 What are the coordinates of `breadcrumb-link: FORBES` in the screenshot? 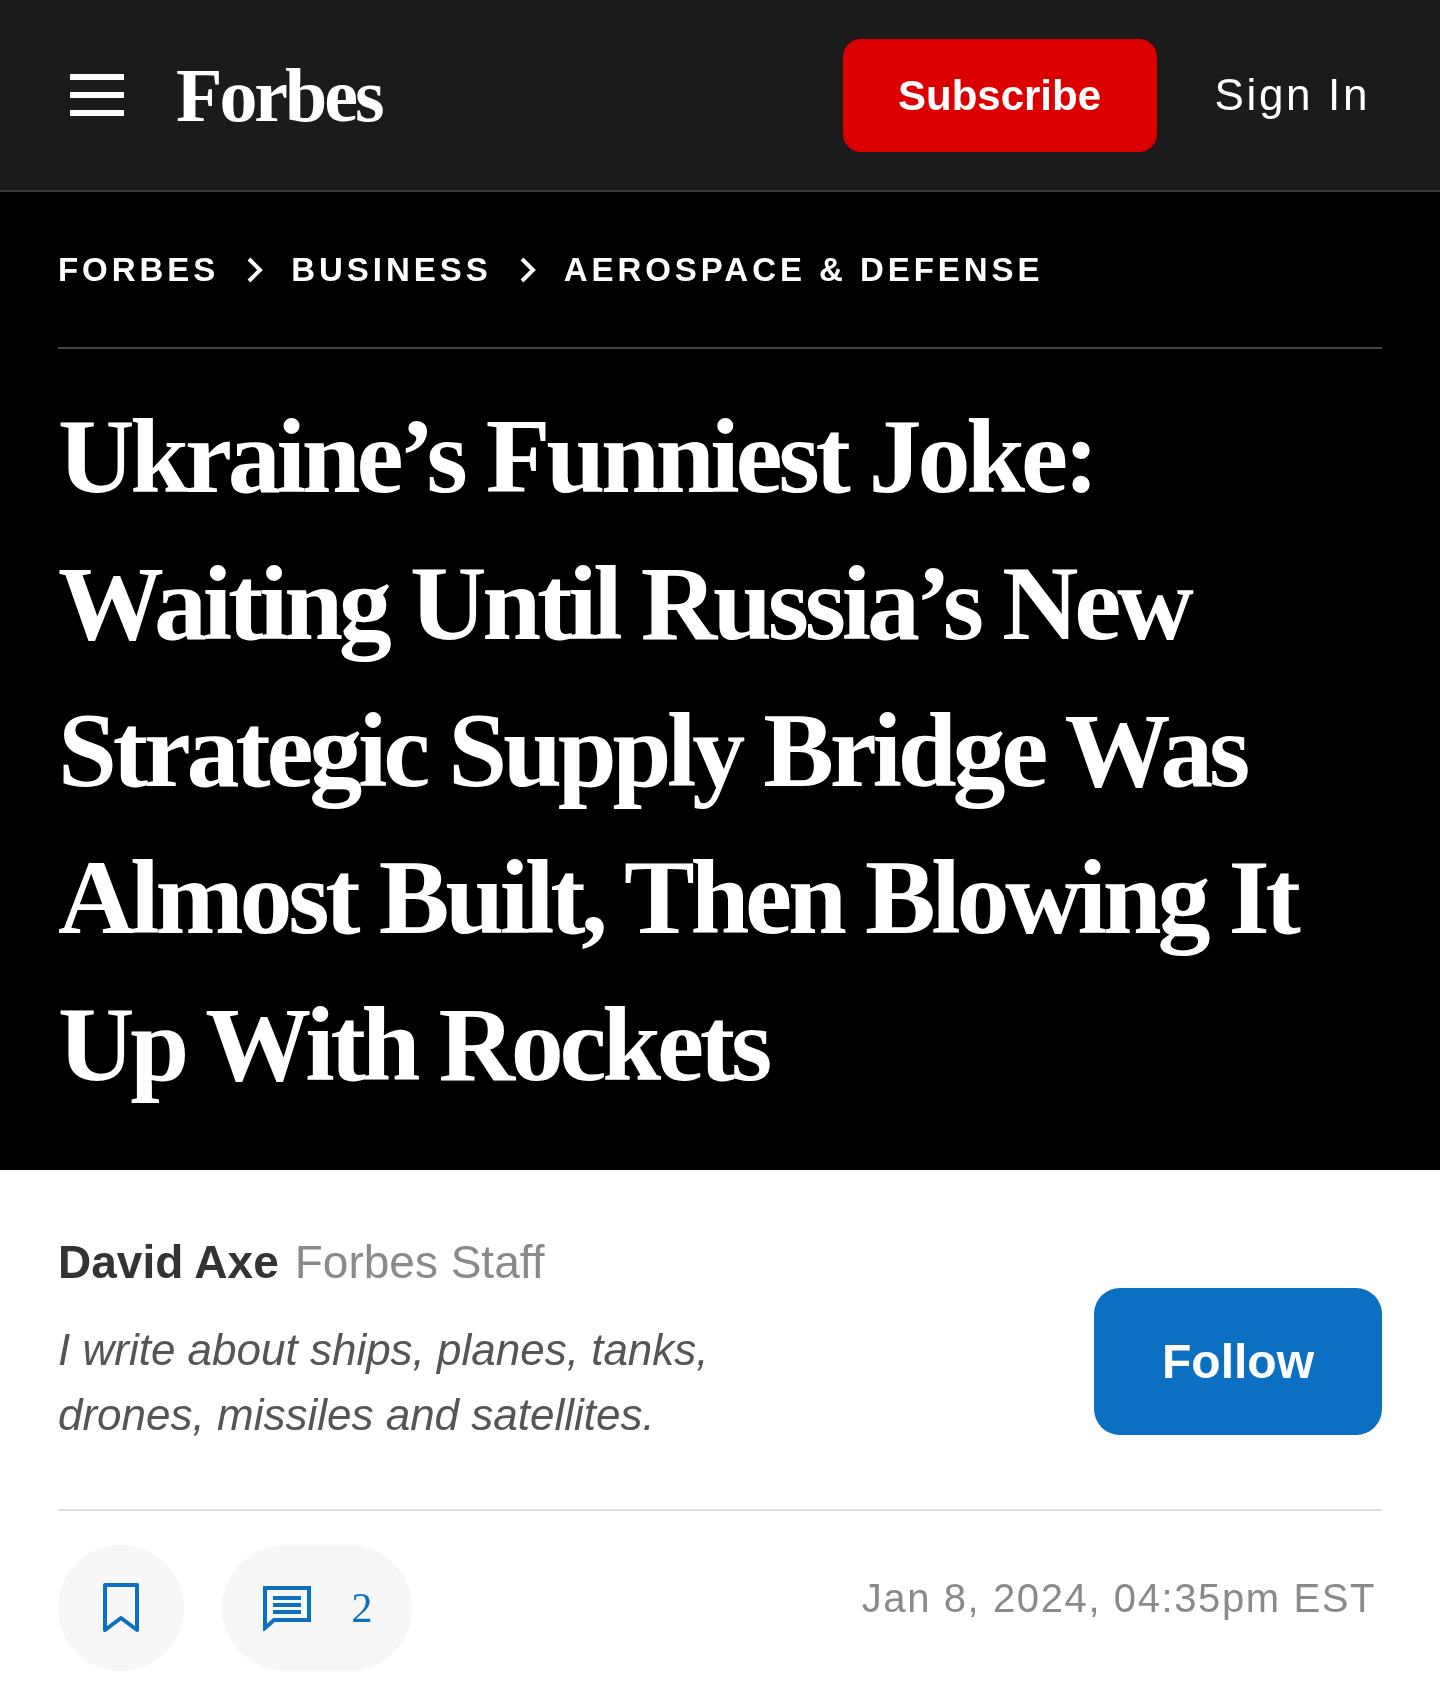 It's located at (139, 269).